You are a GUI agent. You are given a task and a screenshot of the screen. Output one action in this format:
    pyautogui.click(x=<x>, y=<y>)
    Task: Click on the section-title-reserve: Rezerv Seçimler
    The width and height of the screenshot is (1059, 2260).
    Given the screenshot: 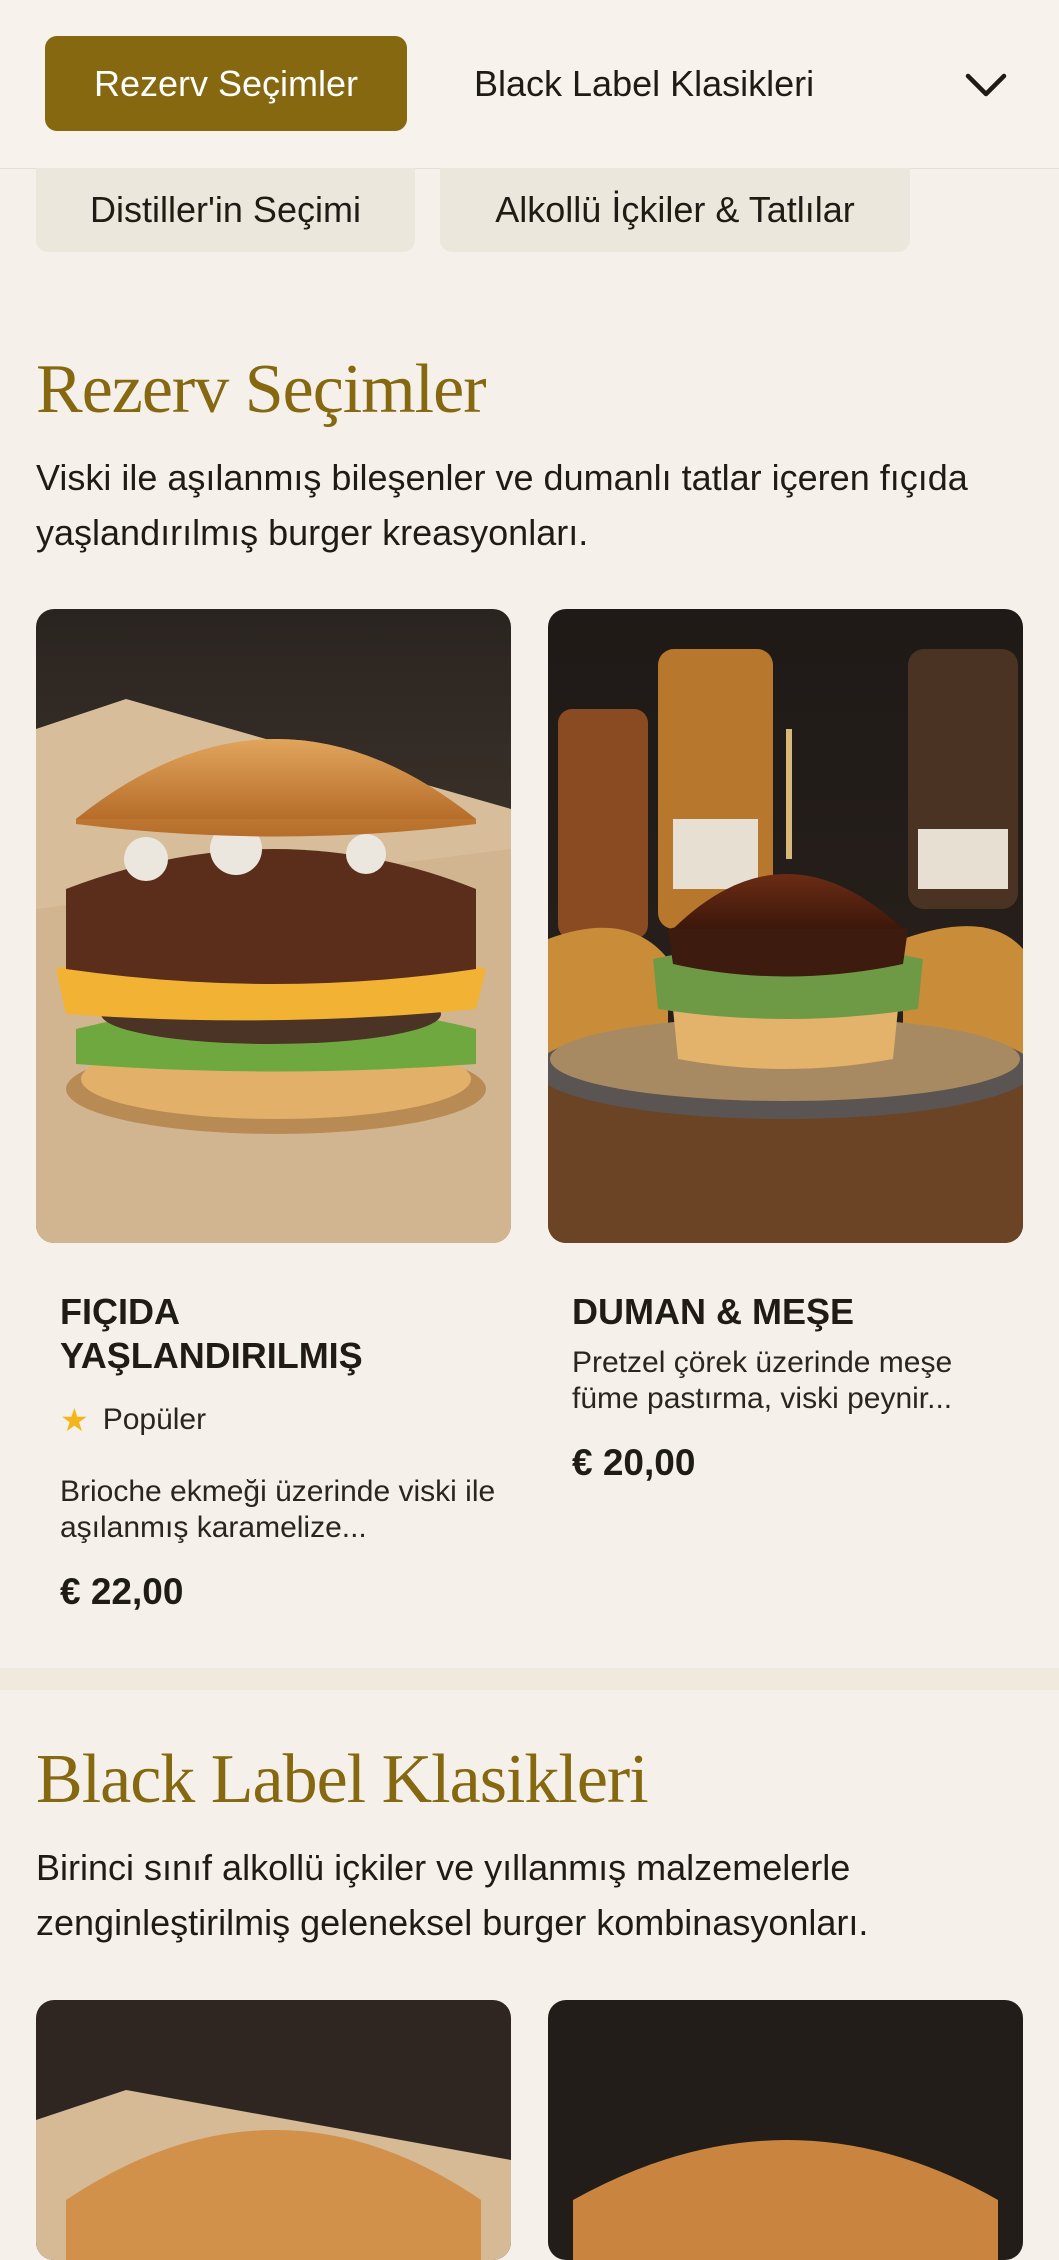 What is the action you would take?
    pyautogui.click(x=261, y=389)
    